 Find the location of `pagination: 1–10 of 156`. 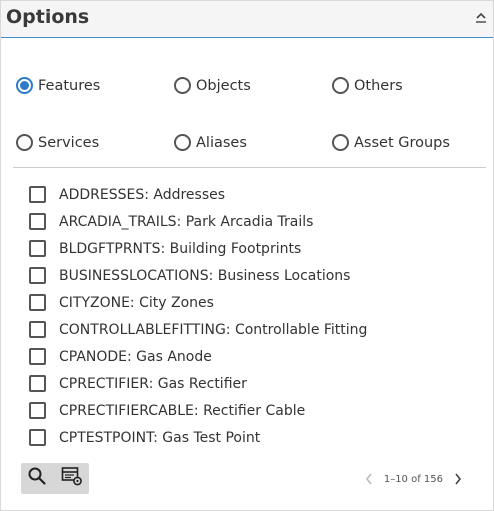

pagination: 1–10 of 156 is located at coordinates (413, 479).